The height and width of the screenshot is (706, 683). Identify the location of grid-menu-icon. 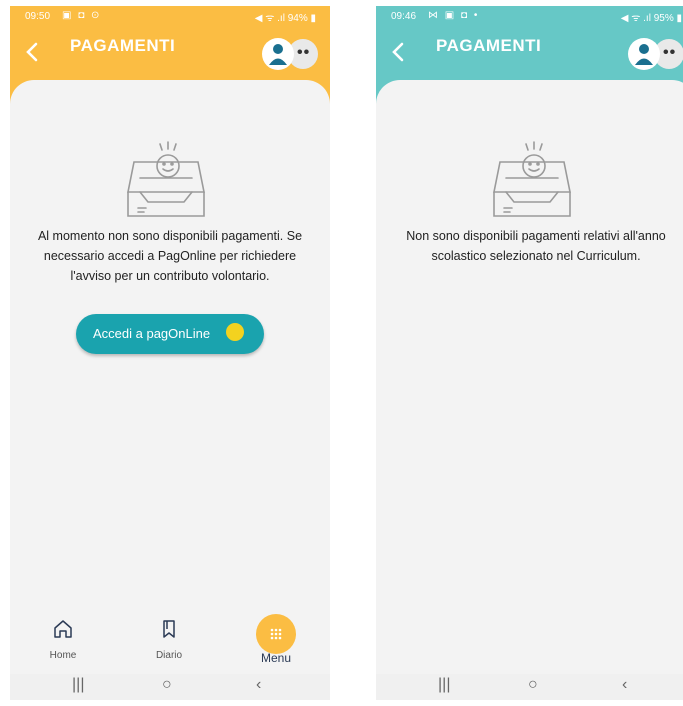
(276, 634).